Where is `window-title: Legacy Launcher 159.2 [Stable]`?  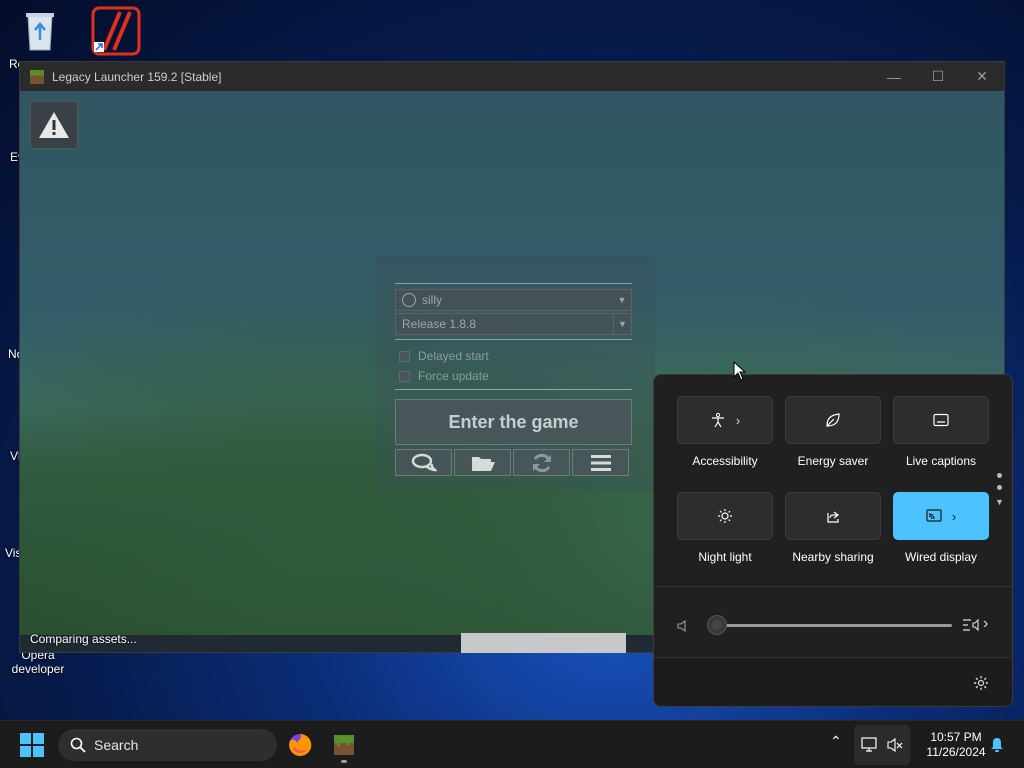
window-title: Legacy Launcher 159.2 [Stable] is located at coordinates (137, 76).